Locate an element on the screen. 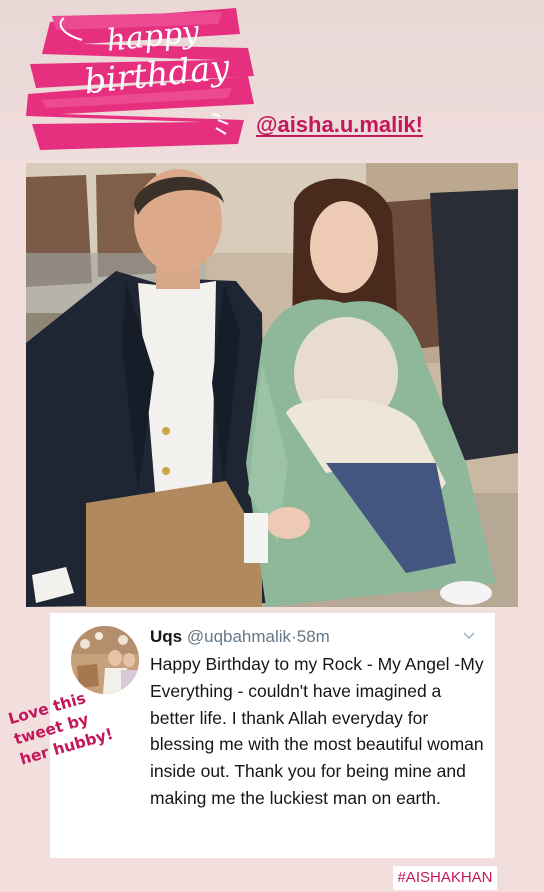 The height and width of the screenshot is (892, 544). happy-birthday-sticker: happy birthday is located at coordinates (140, 77).